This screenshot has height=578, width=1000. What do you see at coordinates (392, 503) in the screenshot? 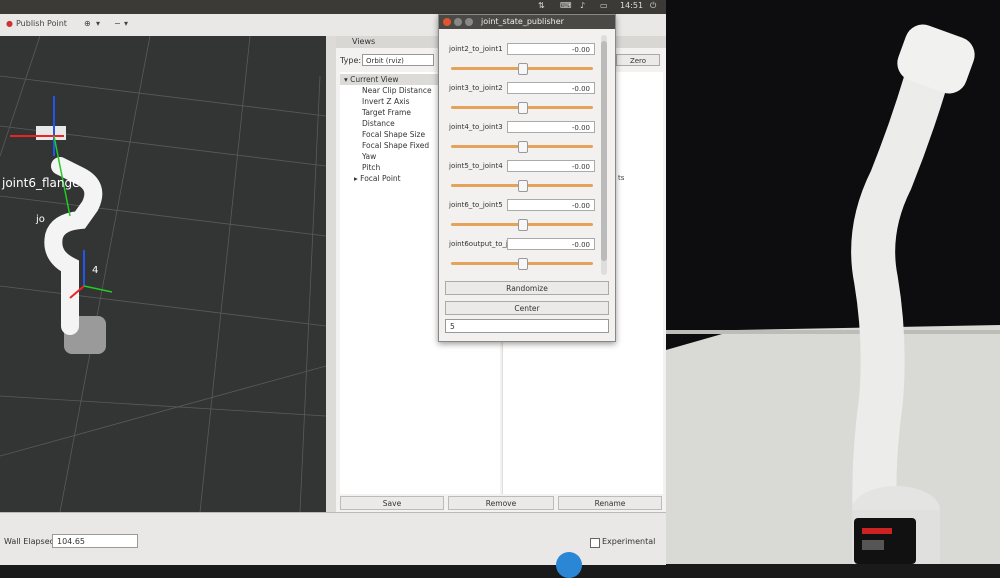
I see `save-button: Save` at bounding box center [392, 503].